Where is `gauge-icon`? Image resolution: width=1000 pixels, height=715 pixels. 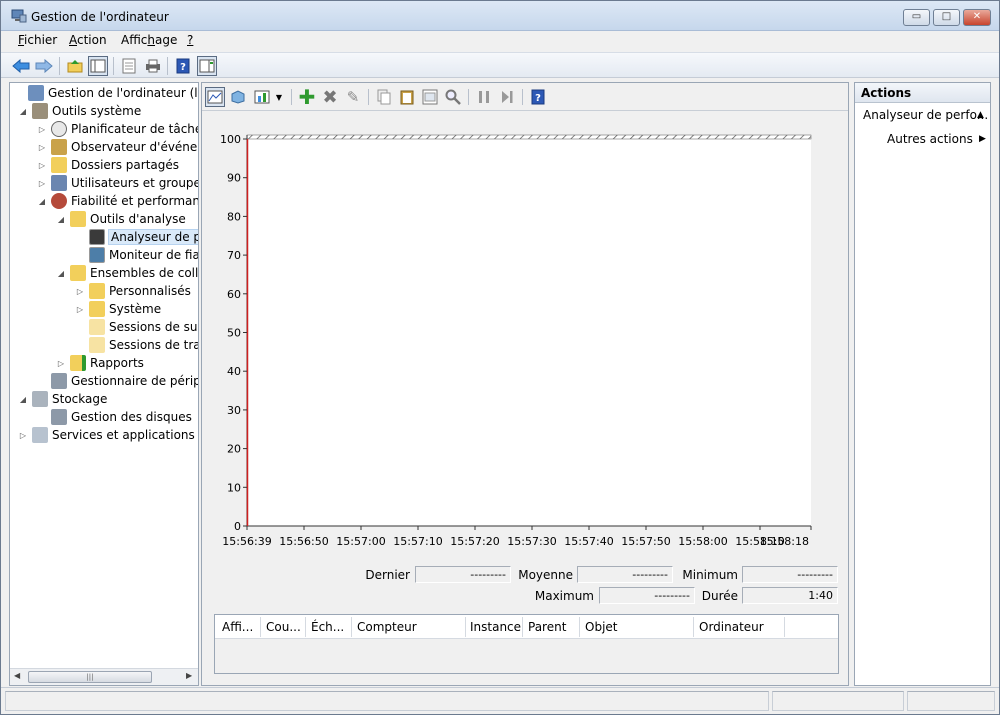 gauge-icon is located at coordinates (59, 201).